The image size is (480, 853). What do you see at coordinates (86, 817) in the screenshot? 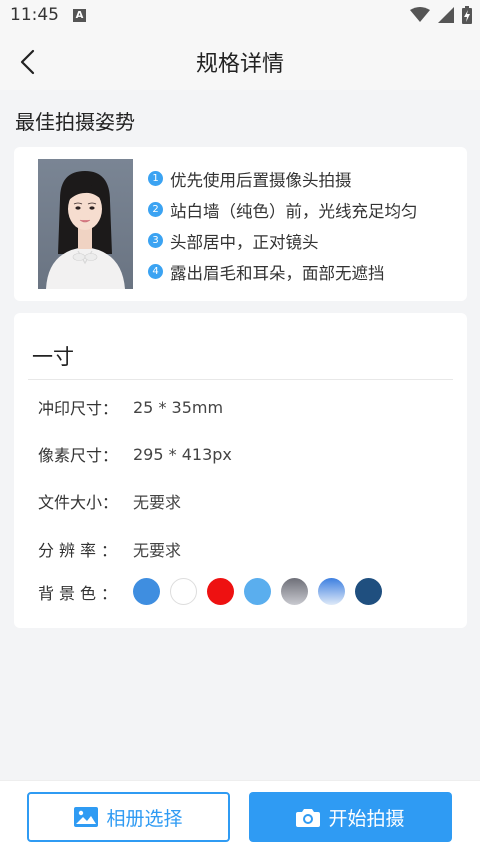
I see `image-icon` at bounding box center [86, 817].